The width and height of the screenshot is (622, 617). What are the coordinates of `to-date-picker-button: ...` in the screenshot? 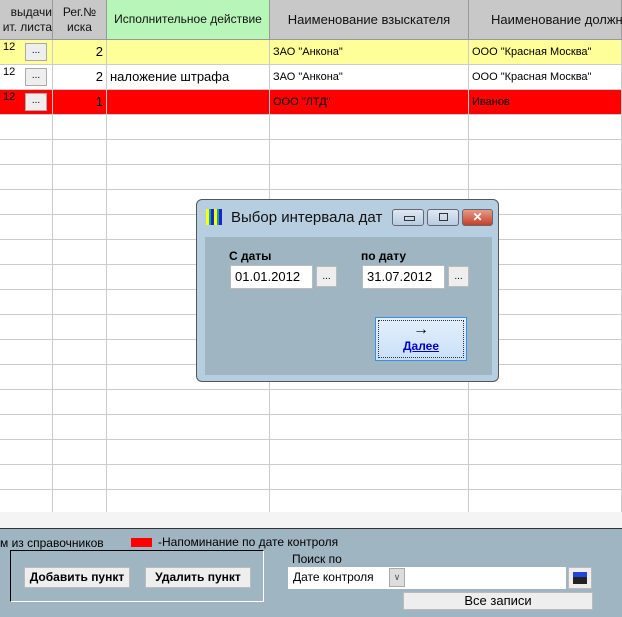 It's located at (458, 276).